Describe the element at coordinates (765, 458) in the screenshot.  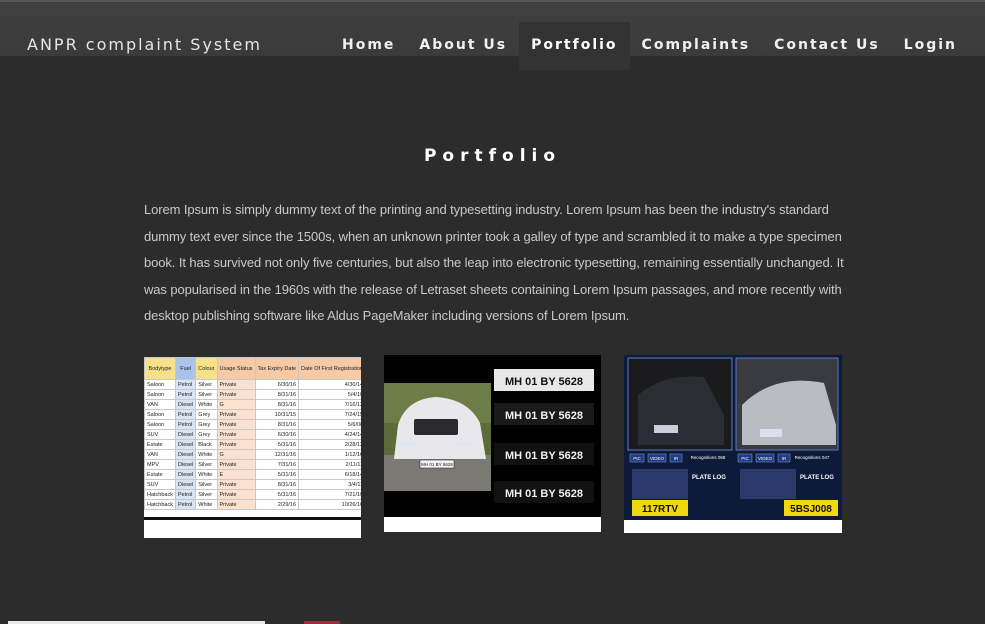
I see `log-btn-video-right: VIDEO` at that location.